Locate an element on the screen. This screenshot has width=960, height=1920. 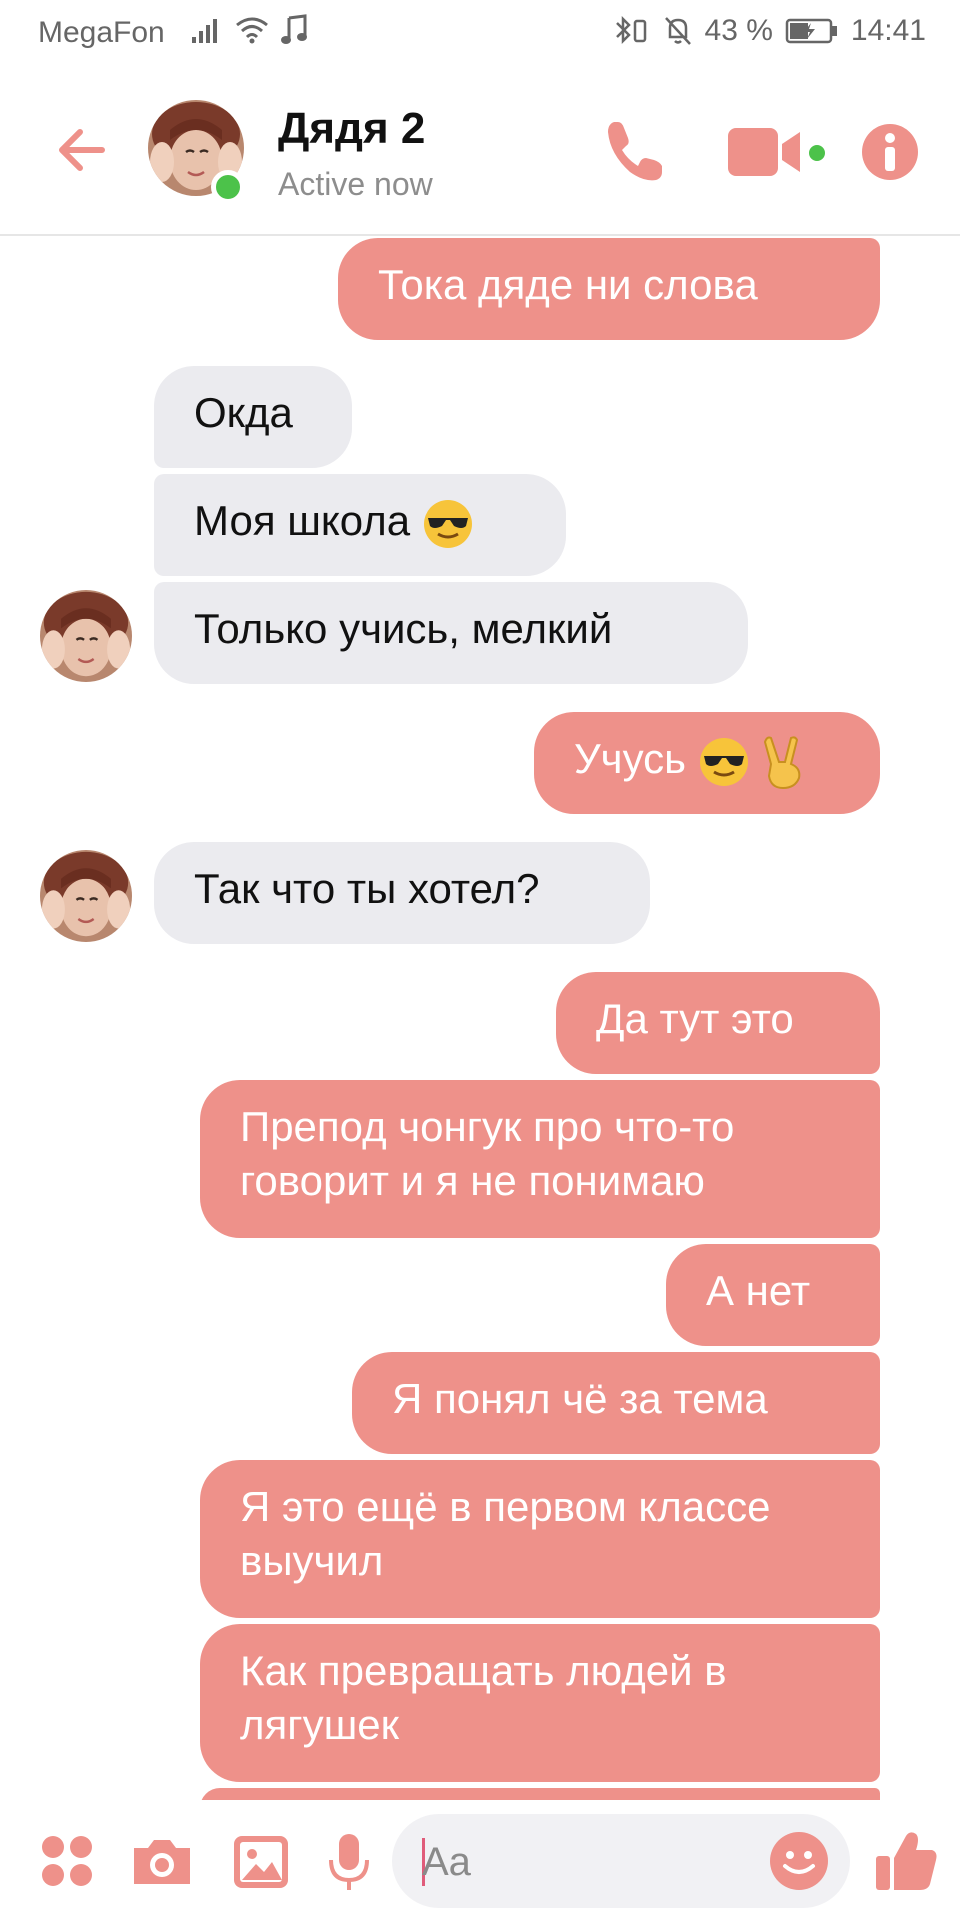
battery-percent: 43 % is located at coordinates (738, 30).